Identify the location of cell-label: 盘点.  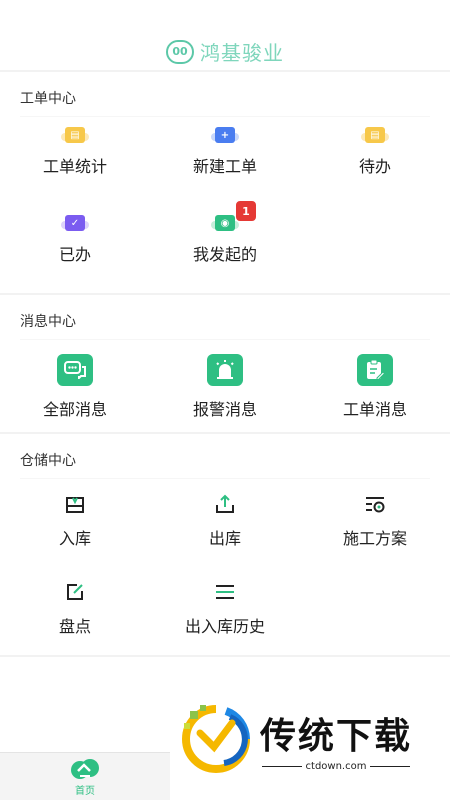
(74, 626).